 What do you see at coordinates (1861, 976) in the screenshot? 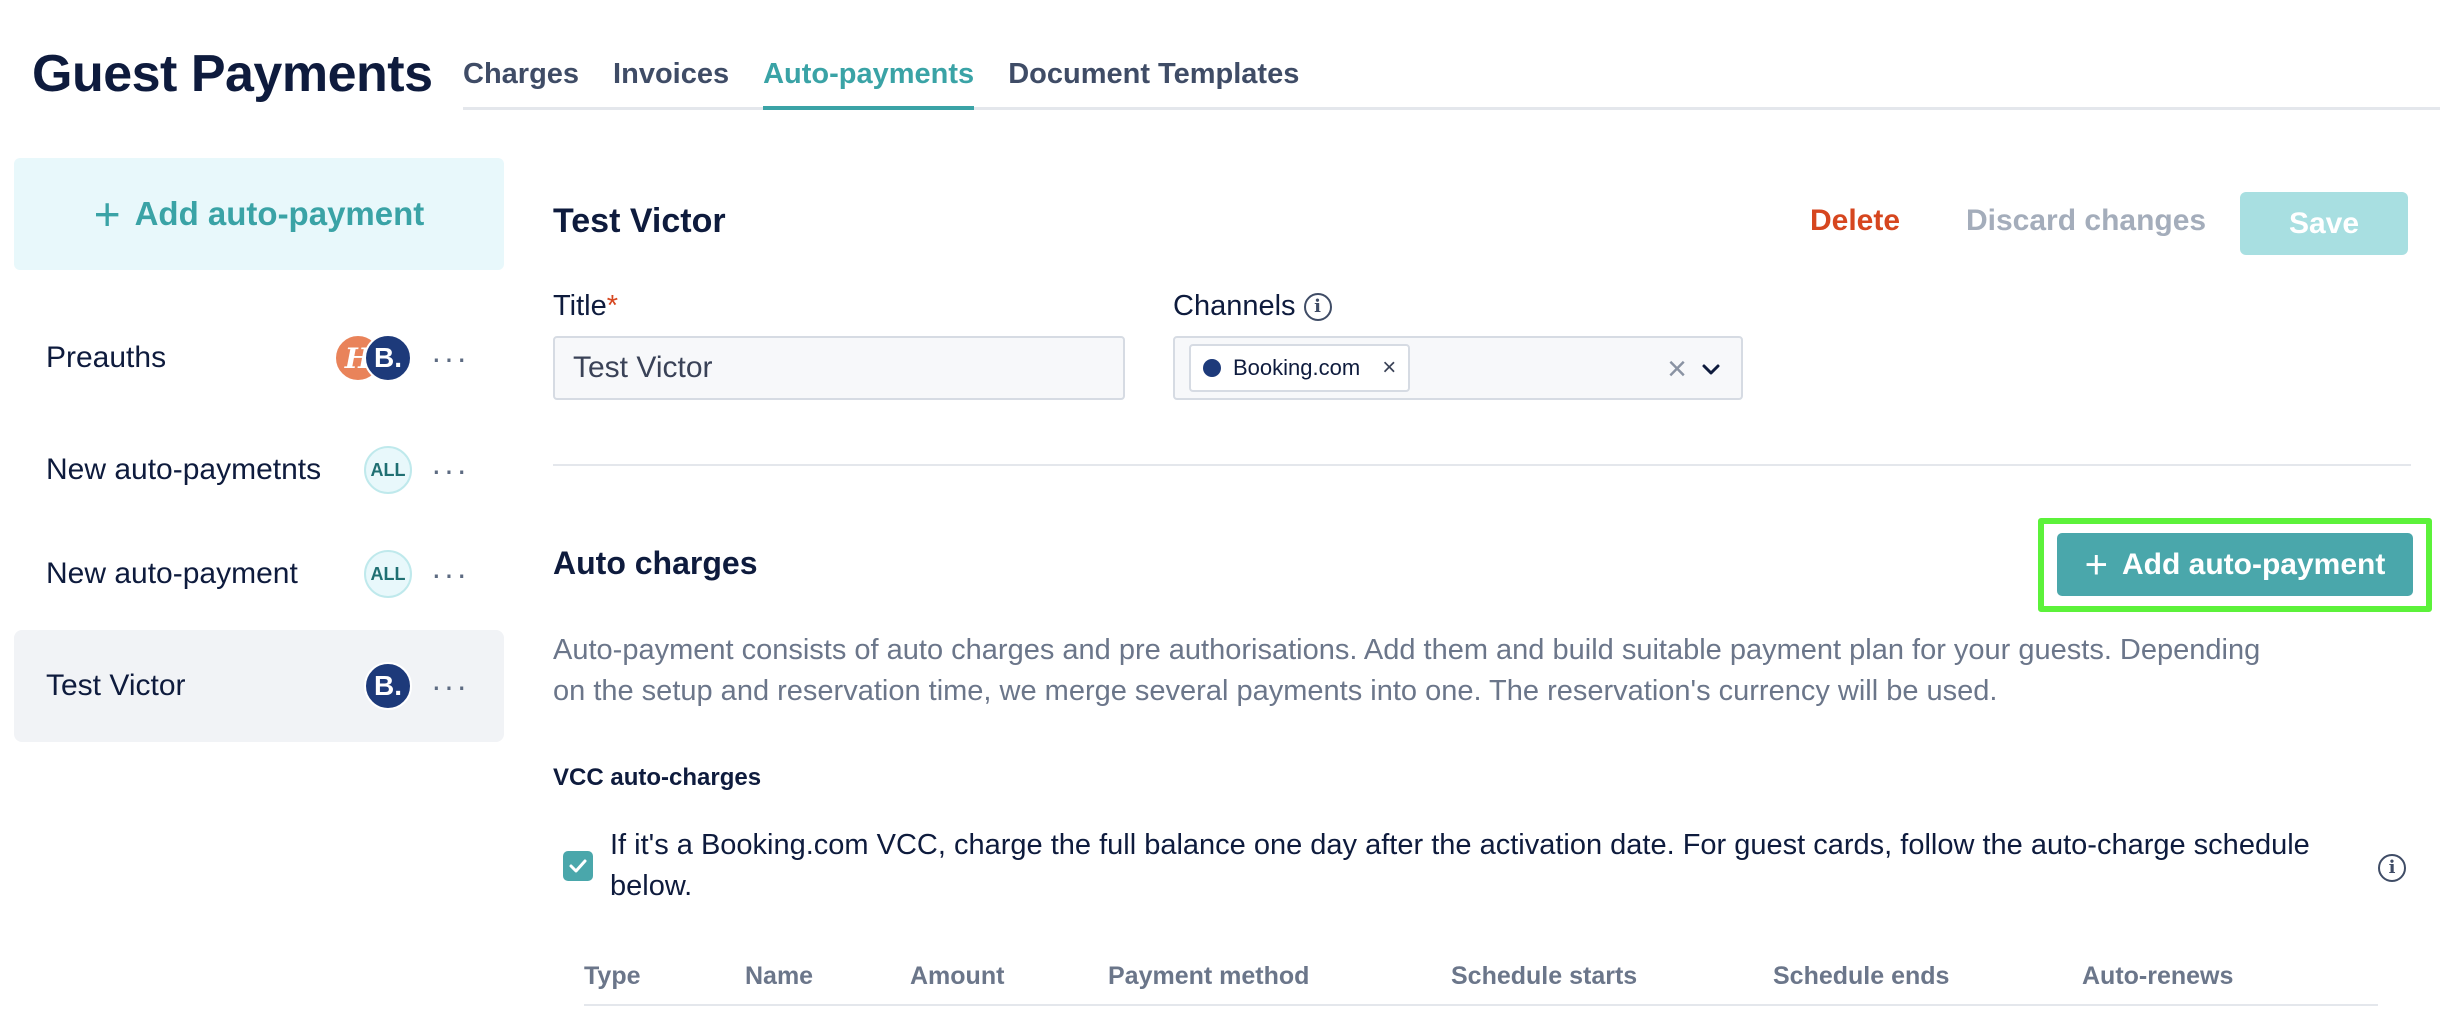
I see `column-header-schedule-ends: Schedule ends` at bounding box center [1861, 976].